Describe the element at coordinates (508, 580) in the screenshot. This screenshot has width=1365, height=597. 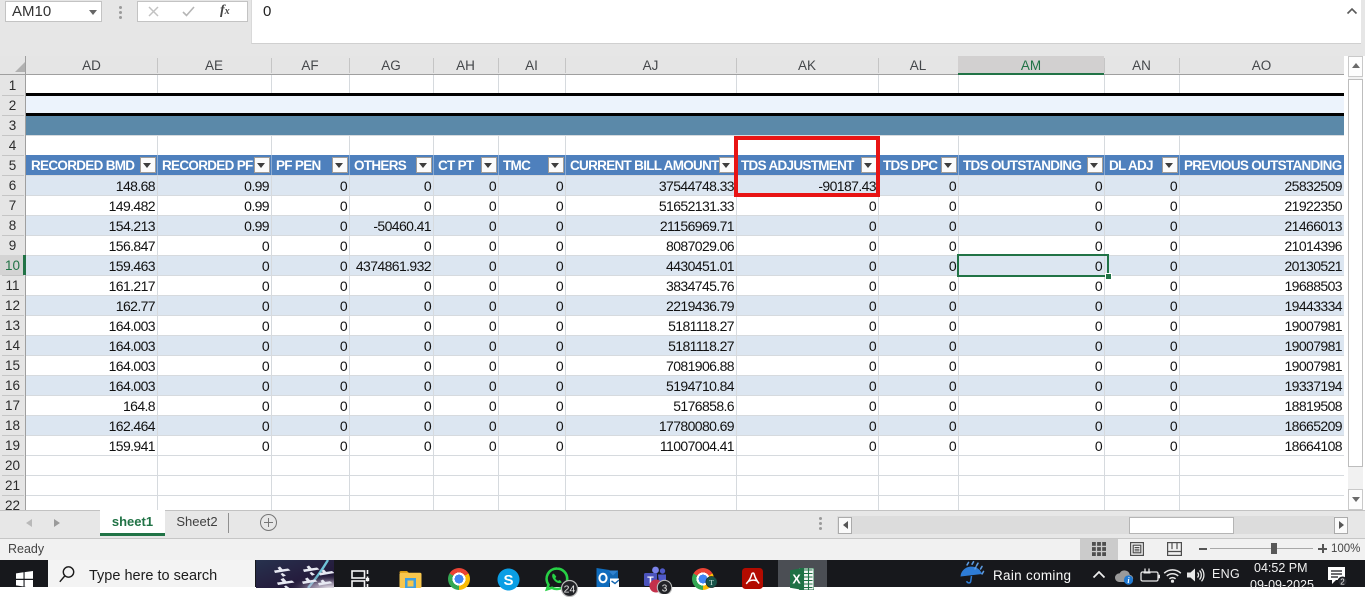
I see `svg-text: S` at that location.